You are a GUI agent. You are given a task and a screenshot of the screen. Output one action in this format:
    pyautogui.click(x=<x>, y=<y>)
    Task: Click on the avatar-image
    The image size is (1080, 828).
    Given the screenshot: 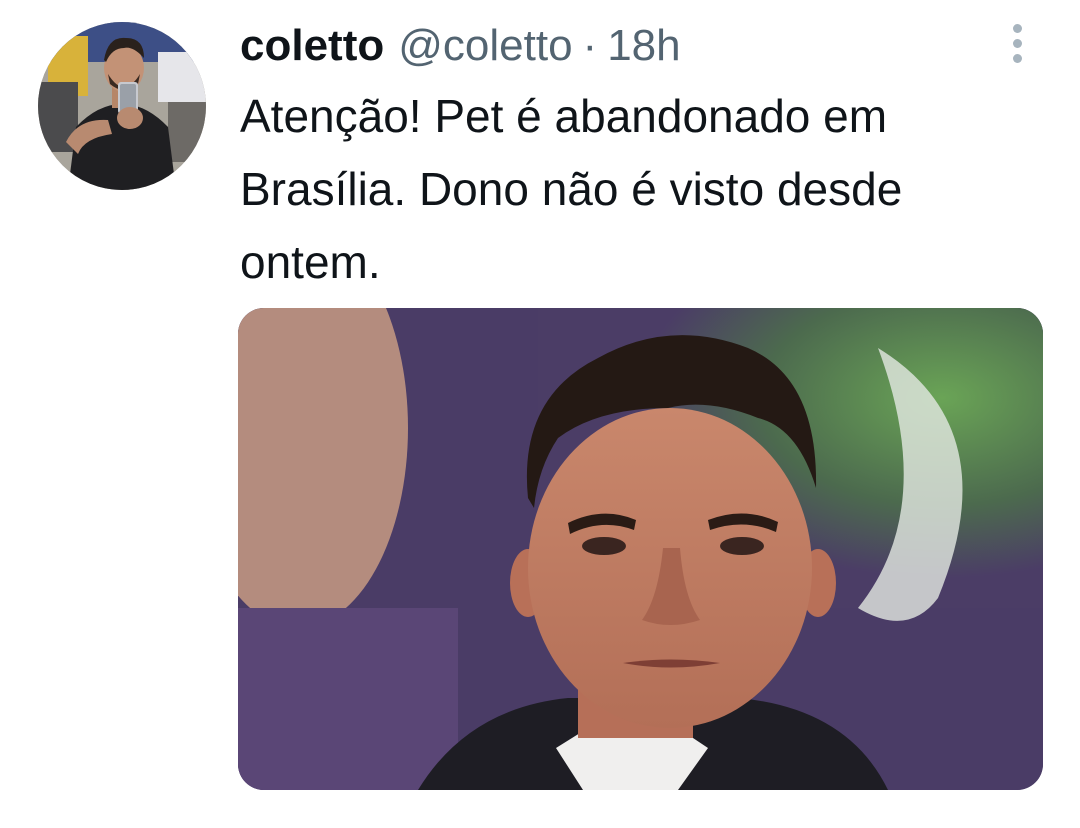 What is the action you would take?
    pyautogui.click(x=122, y=106)
    